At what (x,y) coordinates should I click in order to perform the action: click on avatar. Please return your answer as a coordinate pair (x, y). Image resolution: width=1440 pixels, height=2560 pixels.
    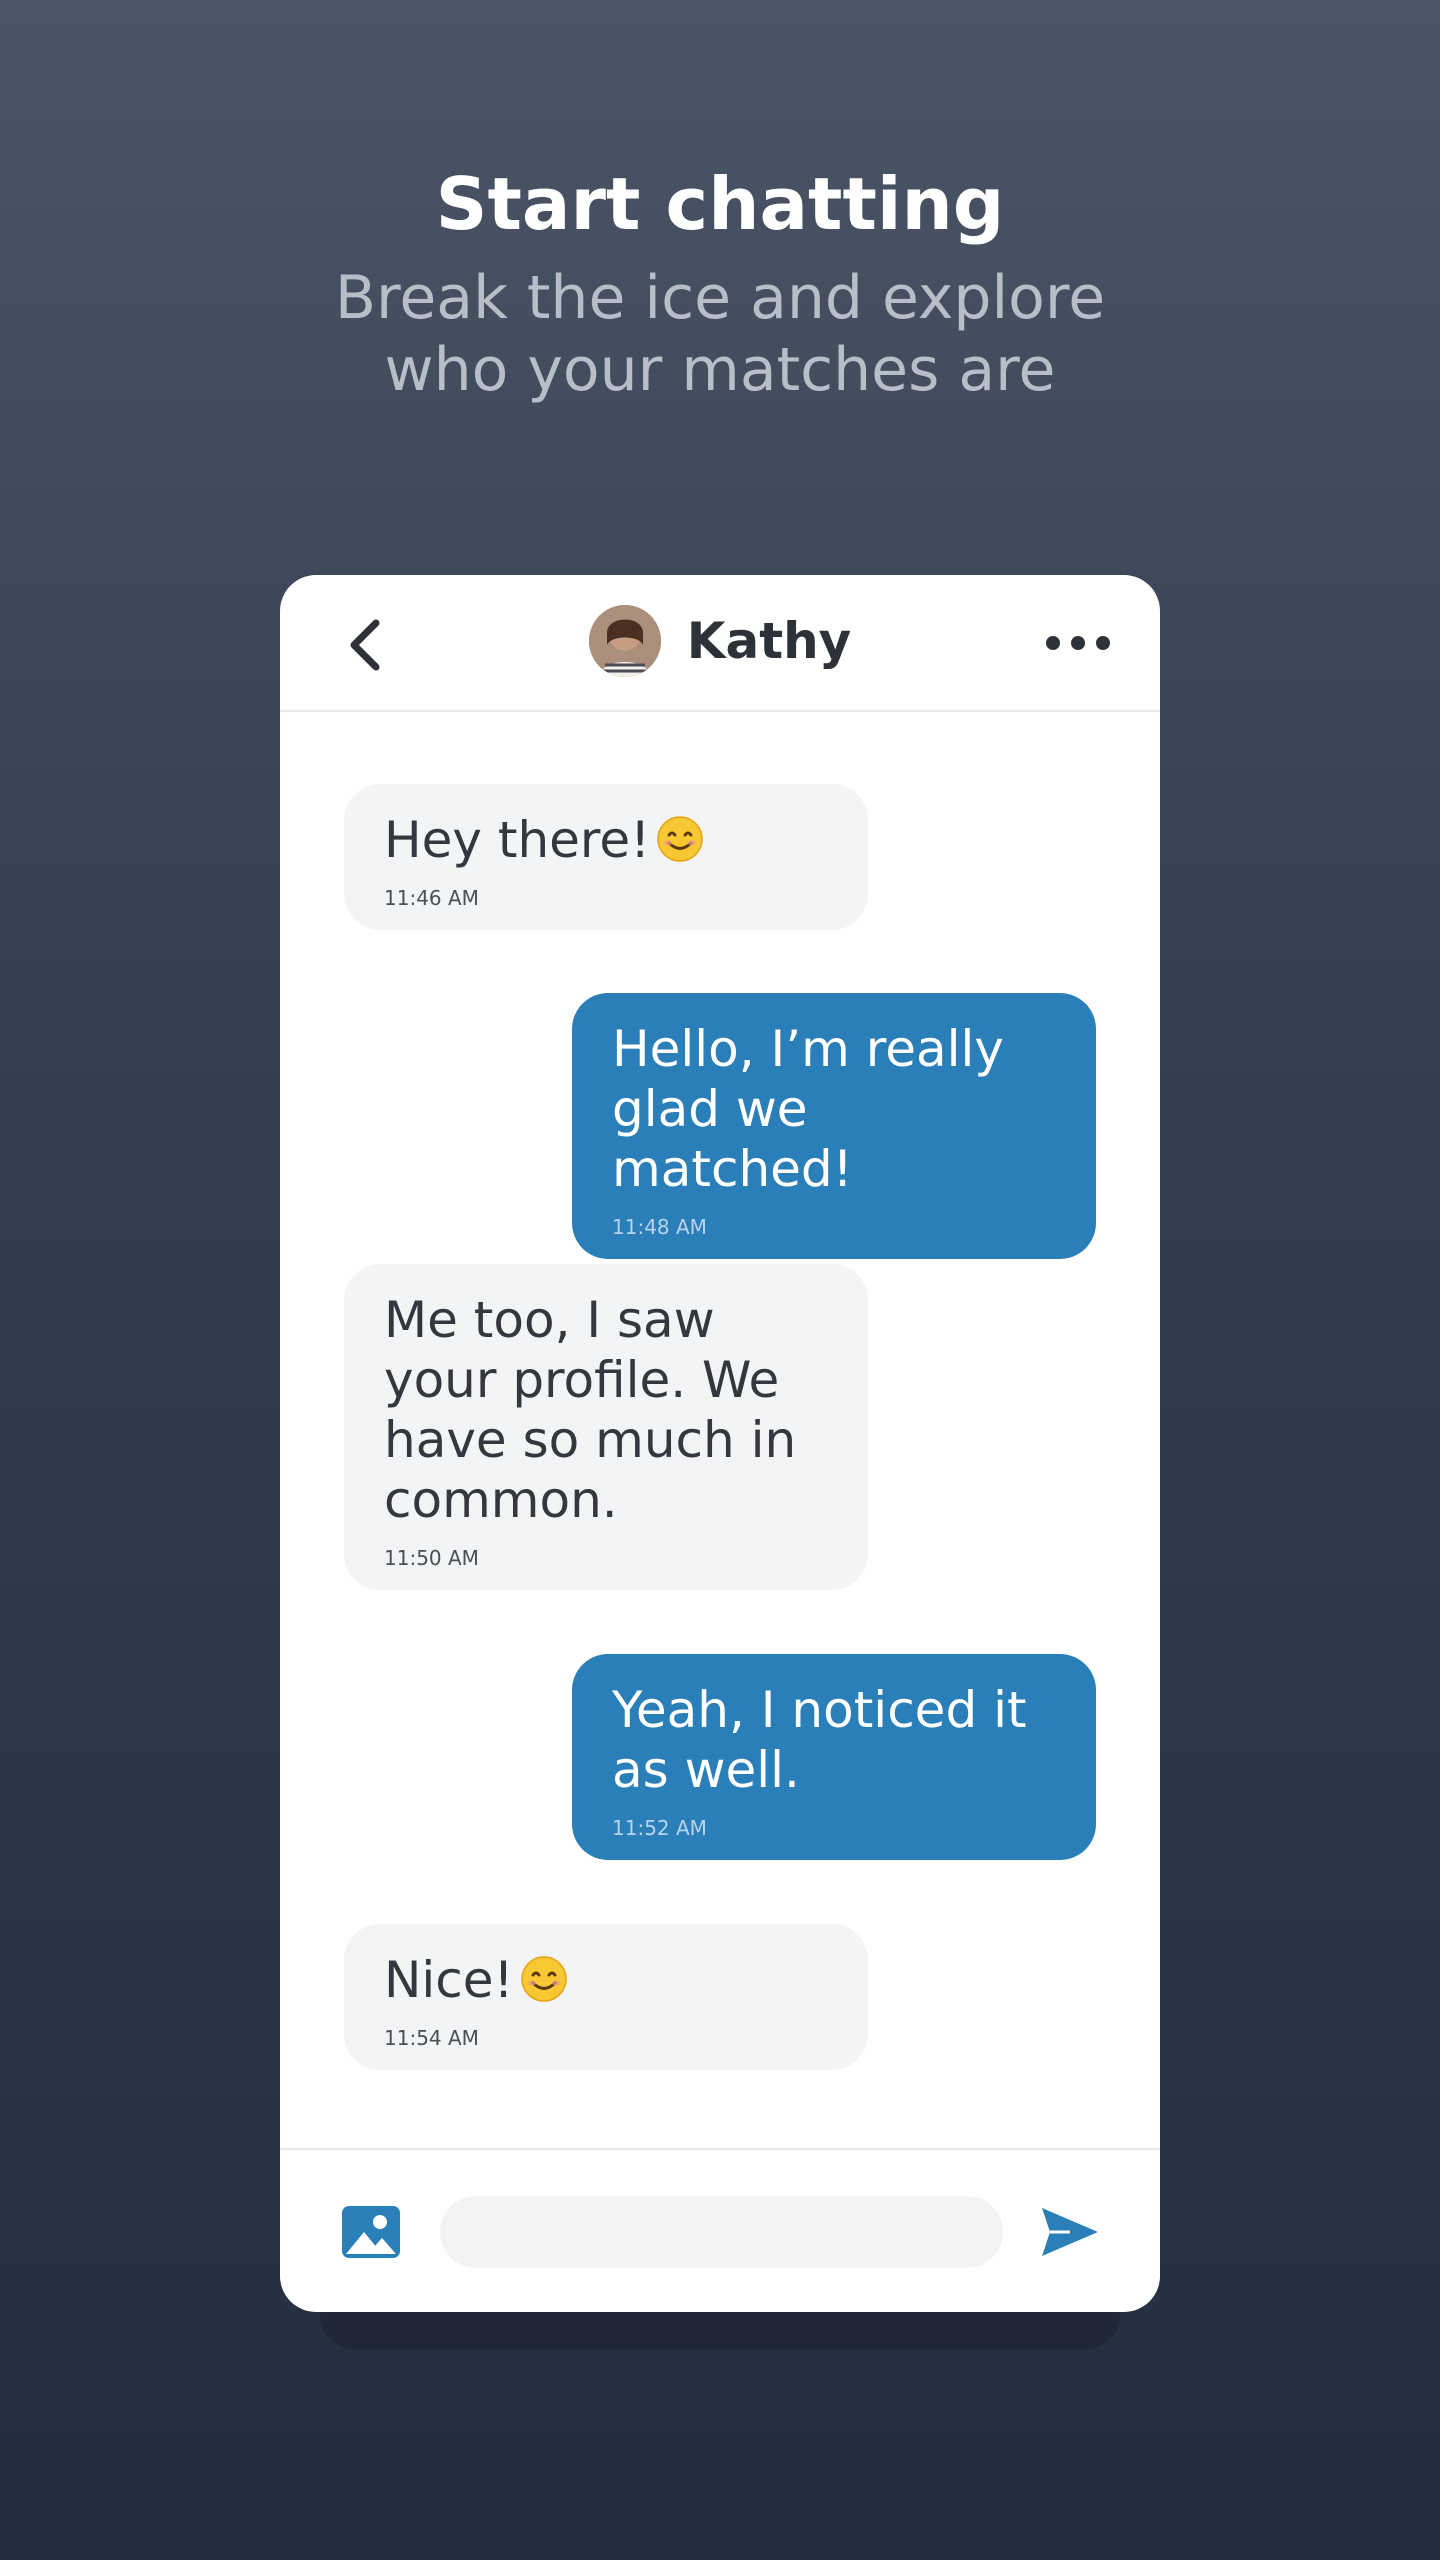
    Looking at the image, I should click on (624, 641).